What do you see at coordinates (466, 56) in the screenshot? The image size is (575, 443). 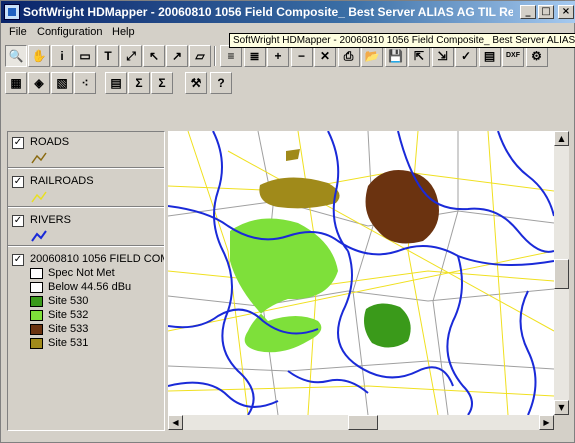 I see `check-layer-button: ✓` at bounding box center [466, 56].